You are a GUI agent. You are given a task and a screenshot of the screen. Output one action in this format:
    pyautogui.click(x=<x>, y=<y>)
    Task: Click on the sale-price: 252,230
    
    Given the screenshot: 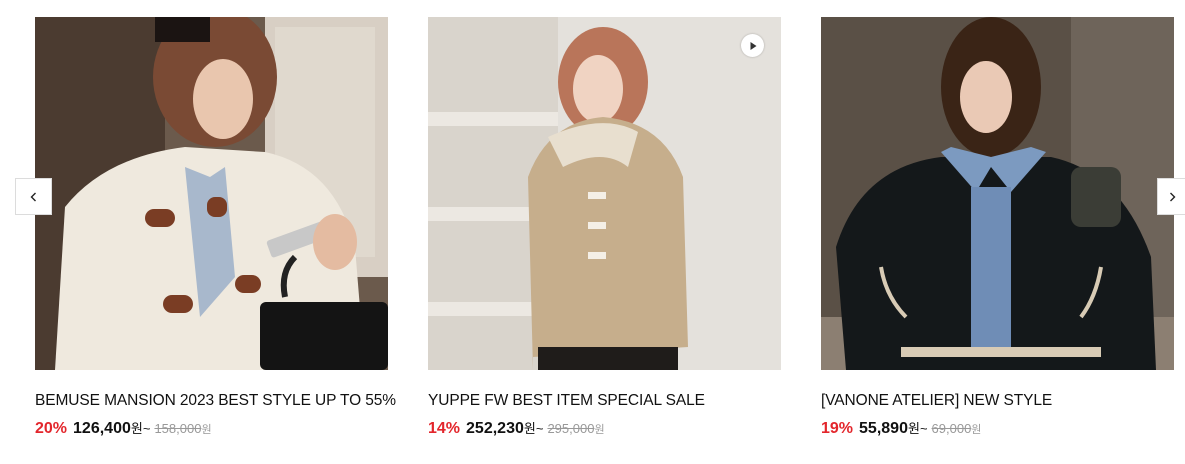 What is the action you would take?
    pyautogui.click(x=495, y=428)
    